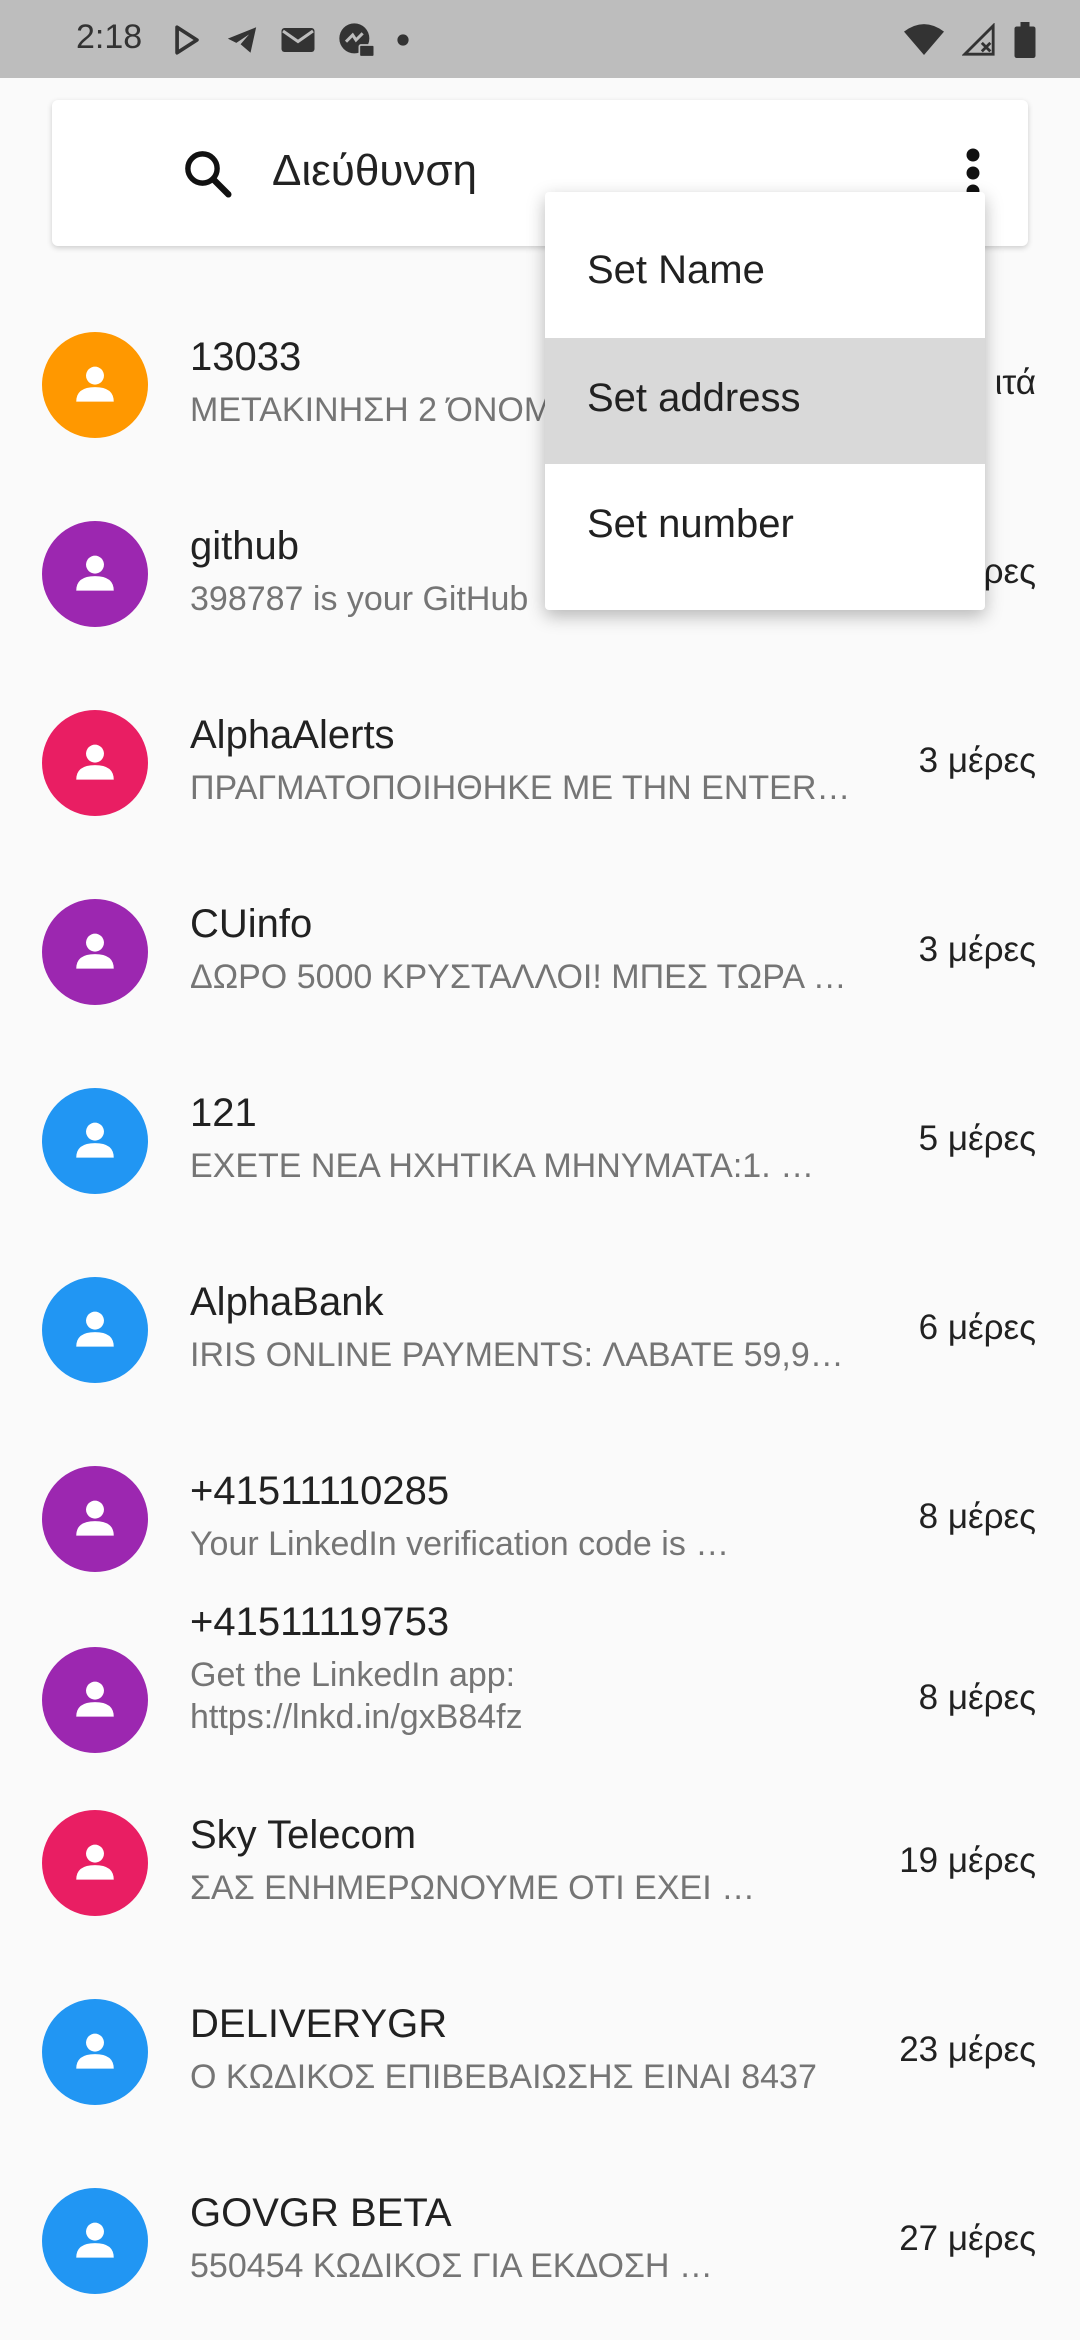 The image size is (1080, 2340). I want to click on system-icons, so click(970, 40).